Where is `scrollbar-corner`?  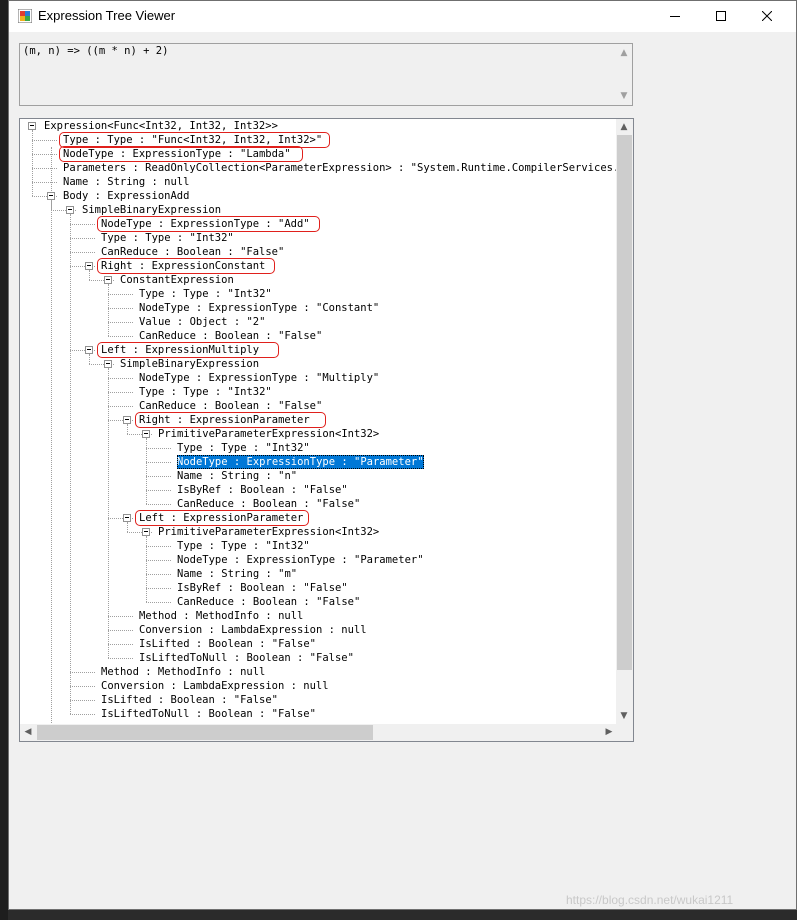
scrollbar-corner is located at coordinates (624, 732).